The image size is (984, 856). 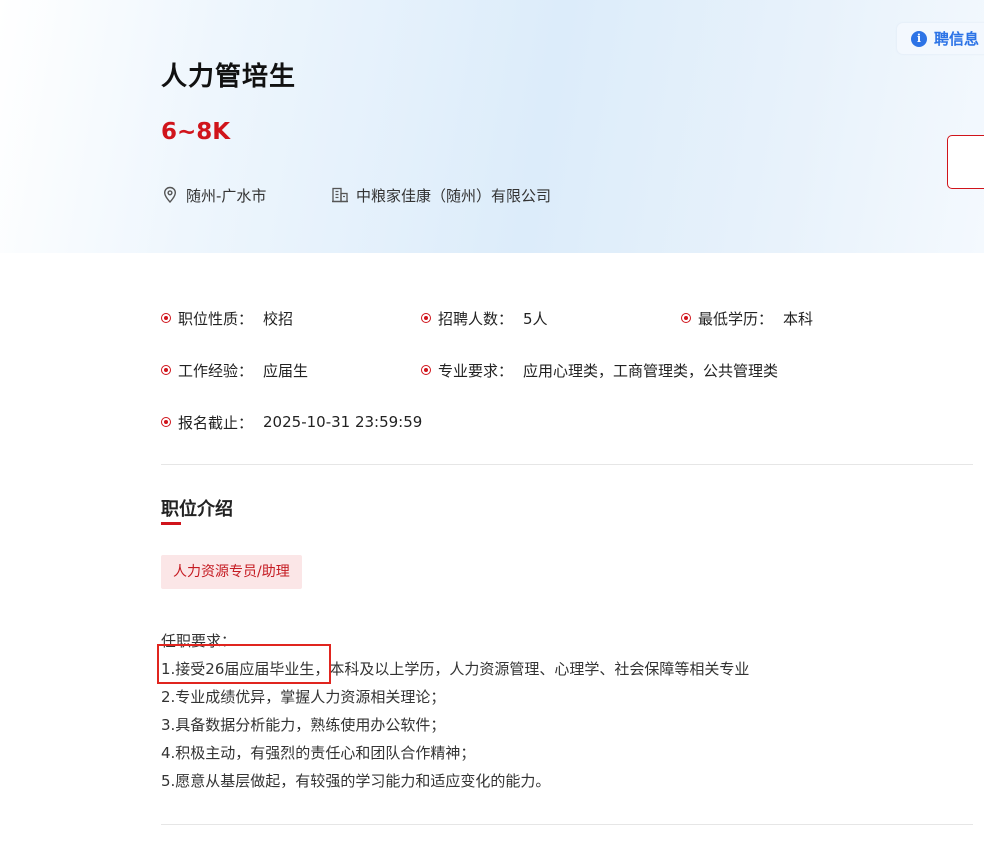 I want to click on attribute-major: 专业要求： 应用心理类，工商管理类，公共管理类, so click(x=599, y=370).